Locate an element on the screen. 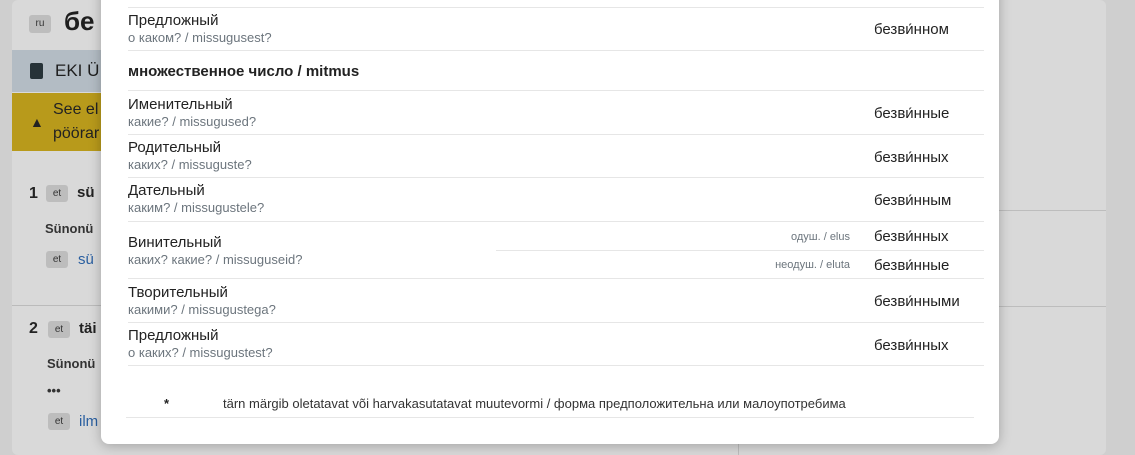  case-form: безви́нными is located at coordinates (917, 301).